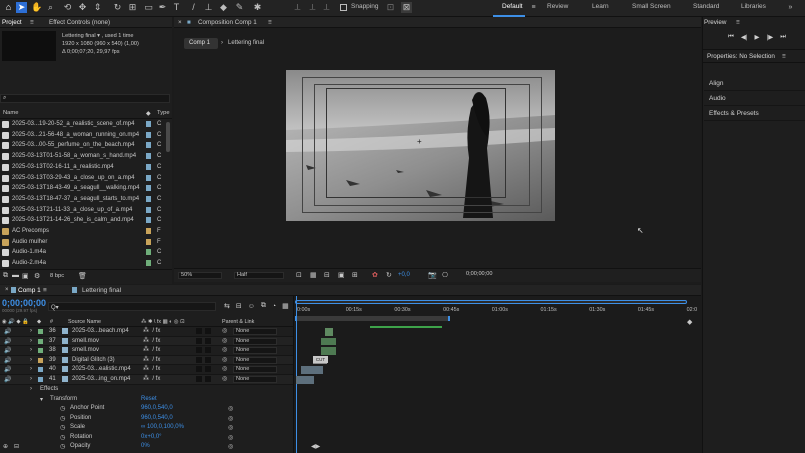 The height and width of the screenshot is (453, 805). Describe the element at coordinates (157, 408) in the screenshot. I see `property-value: 960,0,540,0` at that location.